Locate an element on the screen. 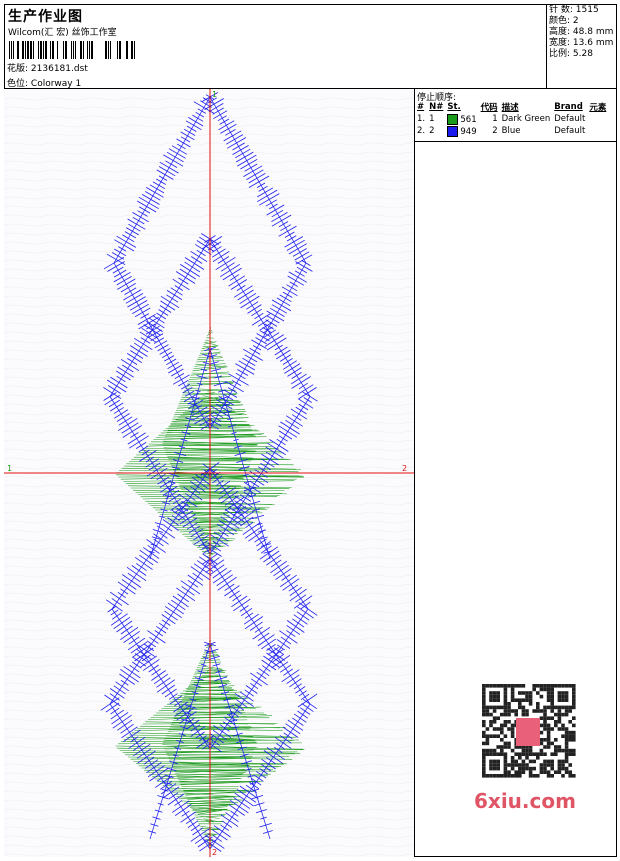  qr-code-graphic is located at coordinates (529, 731).